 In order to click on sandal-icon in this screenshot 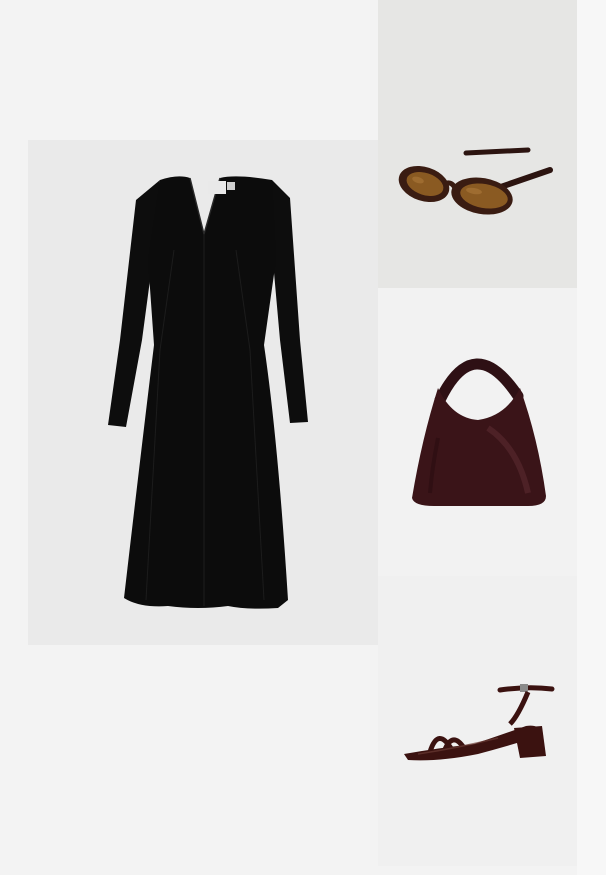, I will do `click(479, 722)`.